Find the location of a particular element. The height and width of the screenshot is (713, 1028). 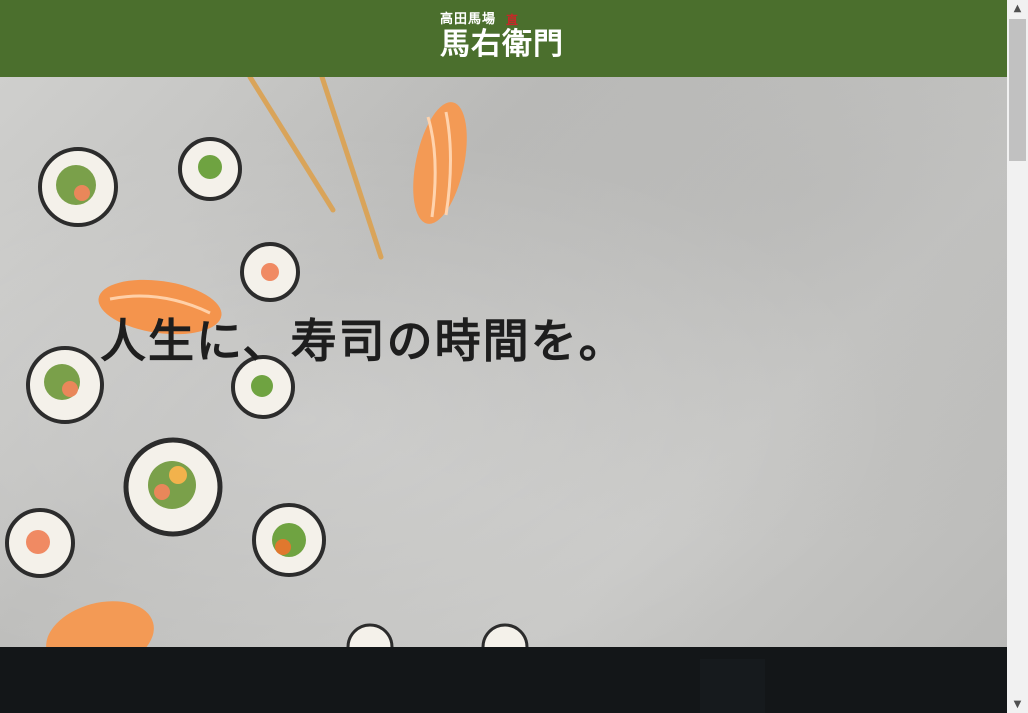

site-header: 高田馬場 直 馬右衛門 is located at coordinates (503, 38).